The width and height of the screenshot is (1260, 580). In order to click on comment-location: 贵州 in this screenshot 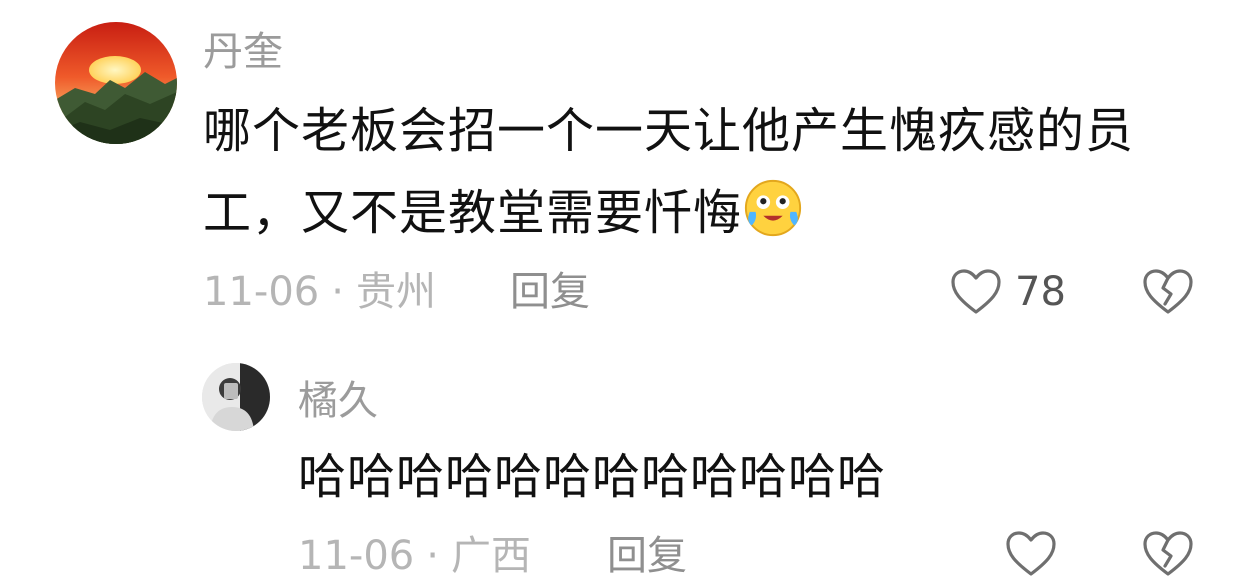, I will do `click(395, 292)`.